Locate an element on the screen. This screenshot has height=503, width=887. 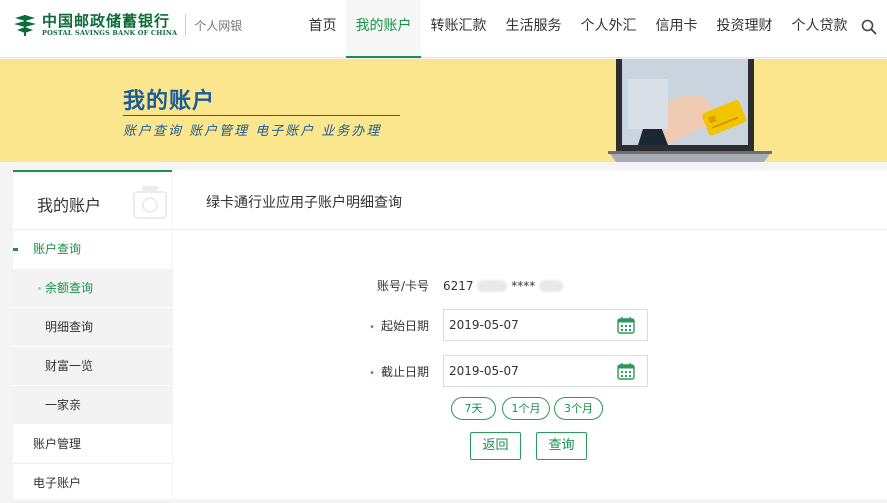
account-middle: **** is located at coordinates (523, 285).